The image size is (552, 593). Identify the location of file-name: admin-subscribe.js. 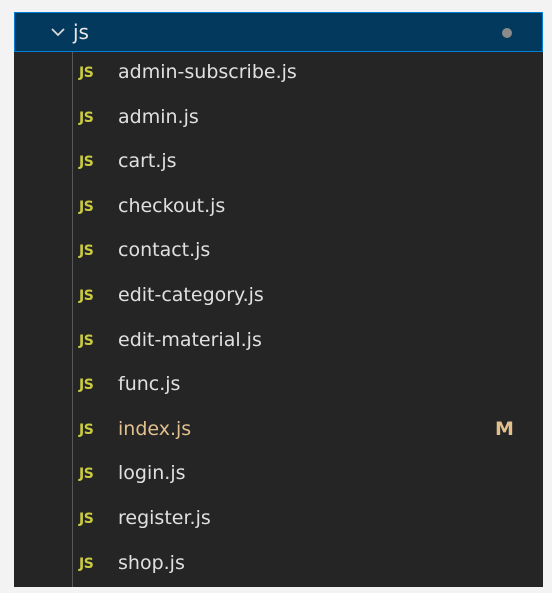
(207, 72).